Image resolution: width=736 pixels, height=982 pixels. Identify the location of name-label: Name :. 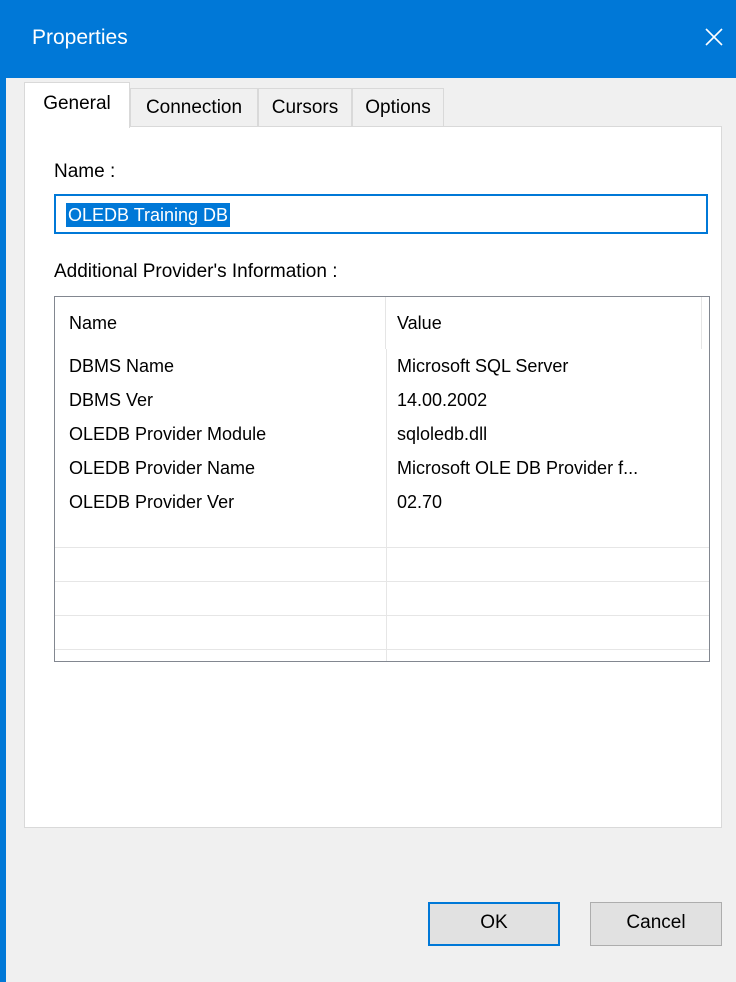
(85, 171).